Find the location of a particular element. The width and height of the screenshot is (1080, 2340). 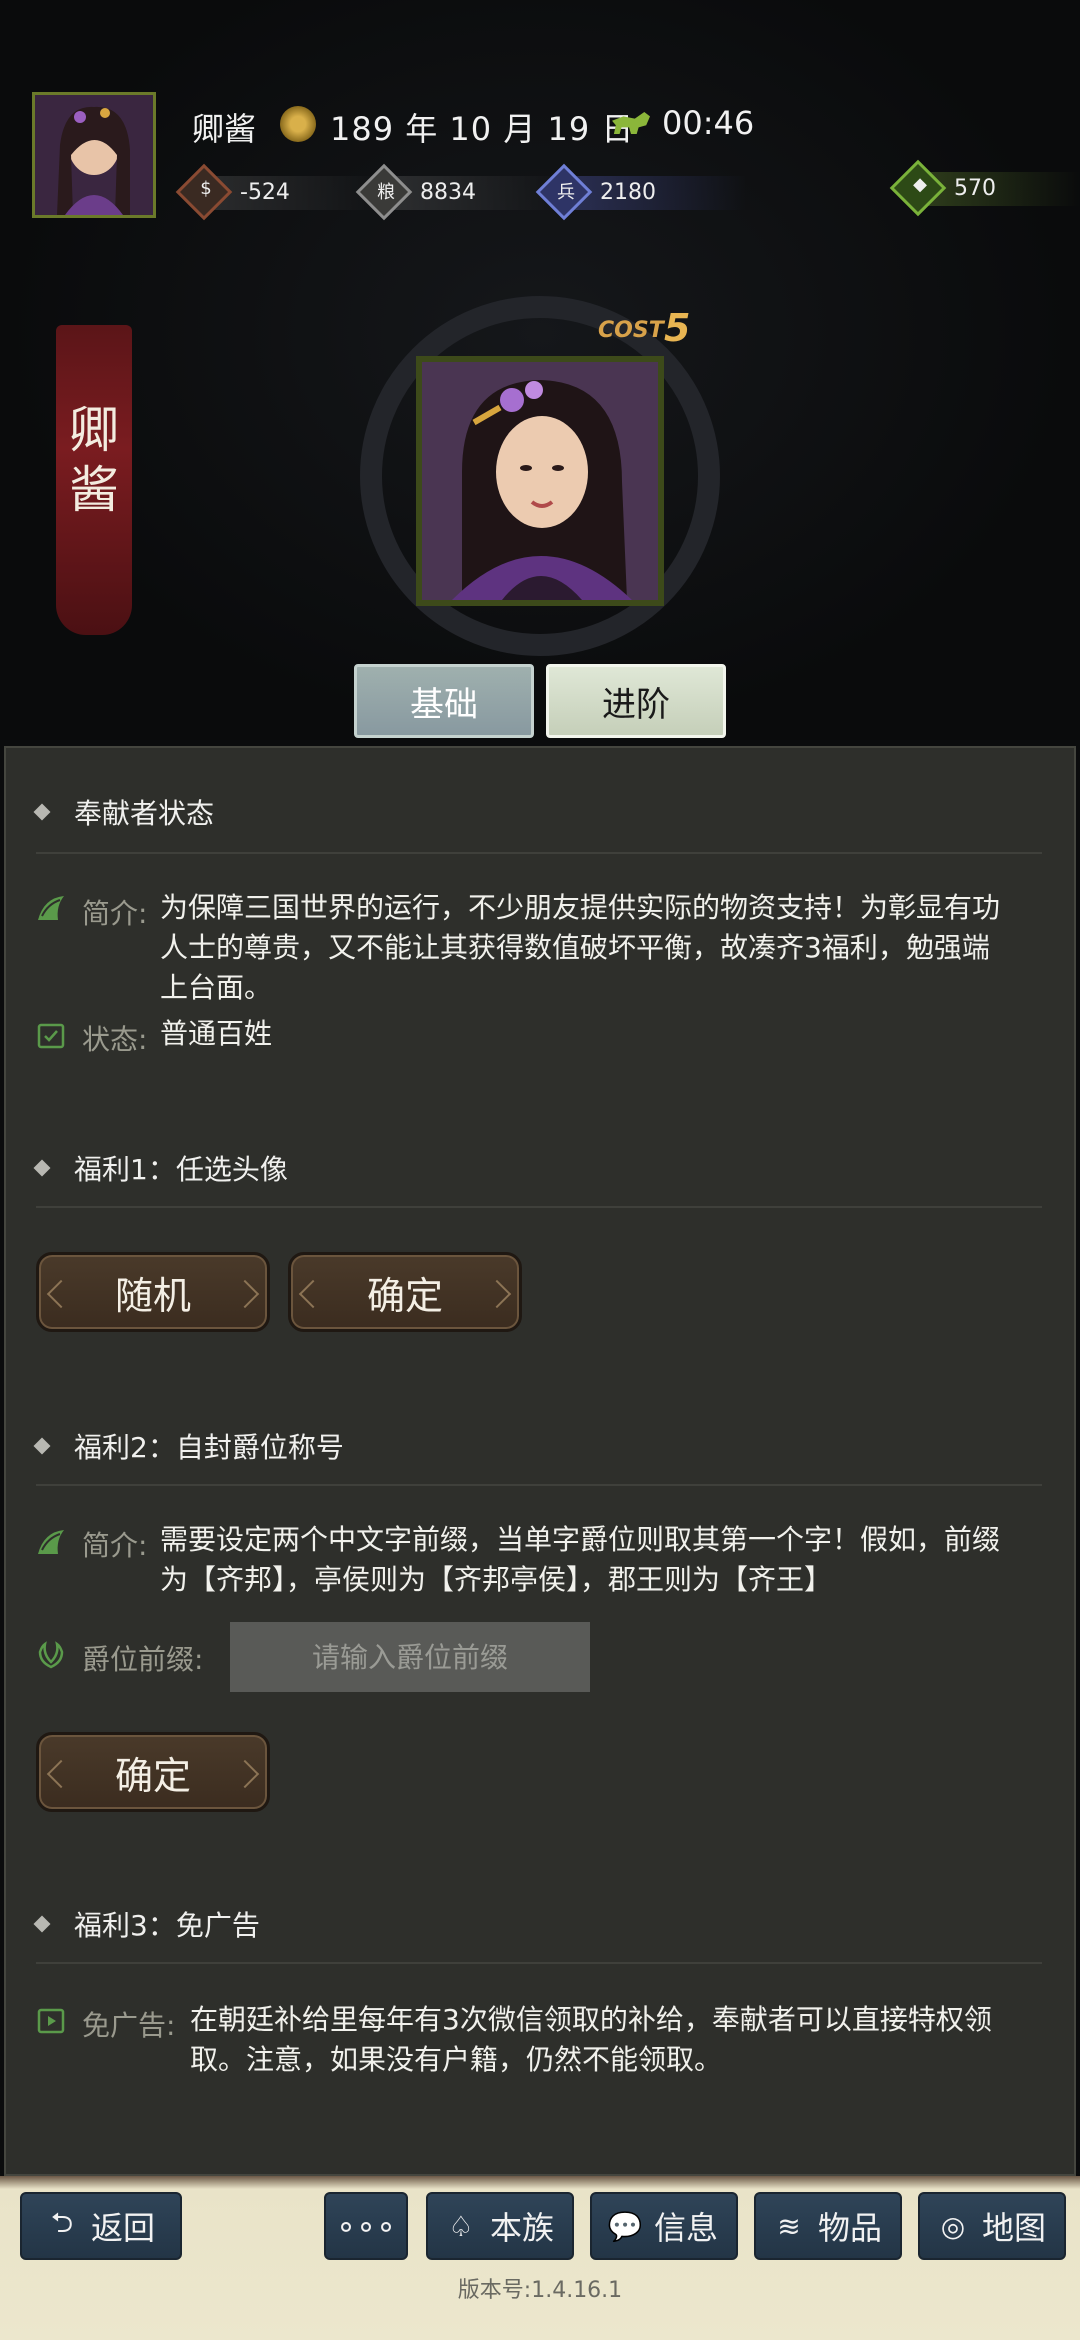

back-label: 返回 is located at coordinates (122, 2228).